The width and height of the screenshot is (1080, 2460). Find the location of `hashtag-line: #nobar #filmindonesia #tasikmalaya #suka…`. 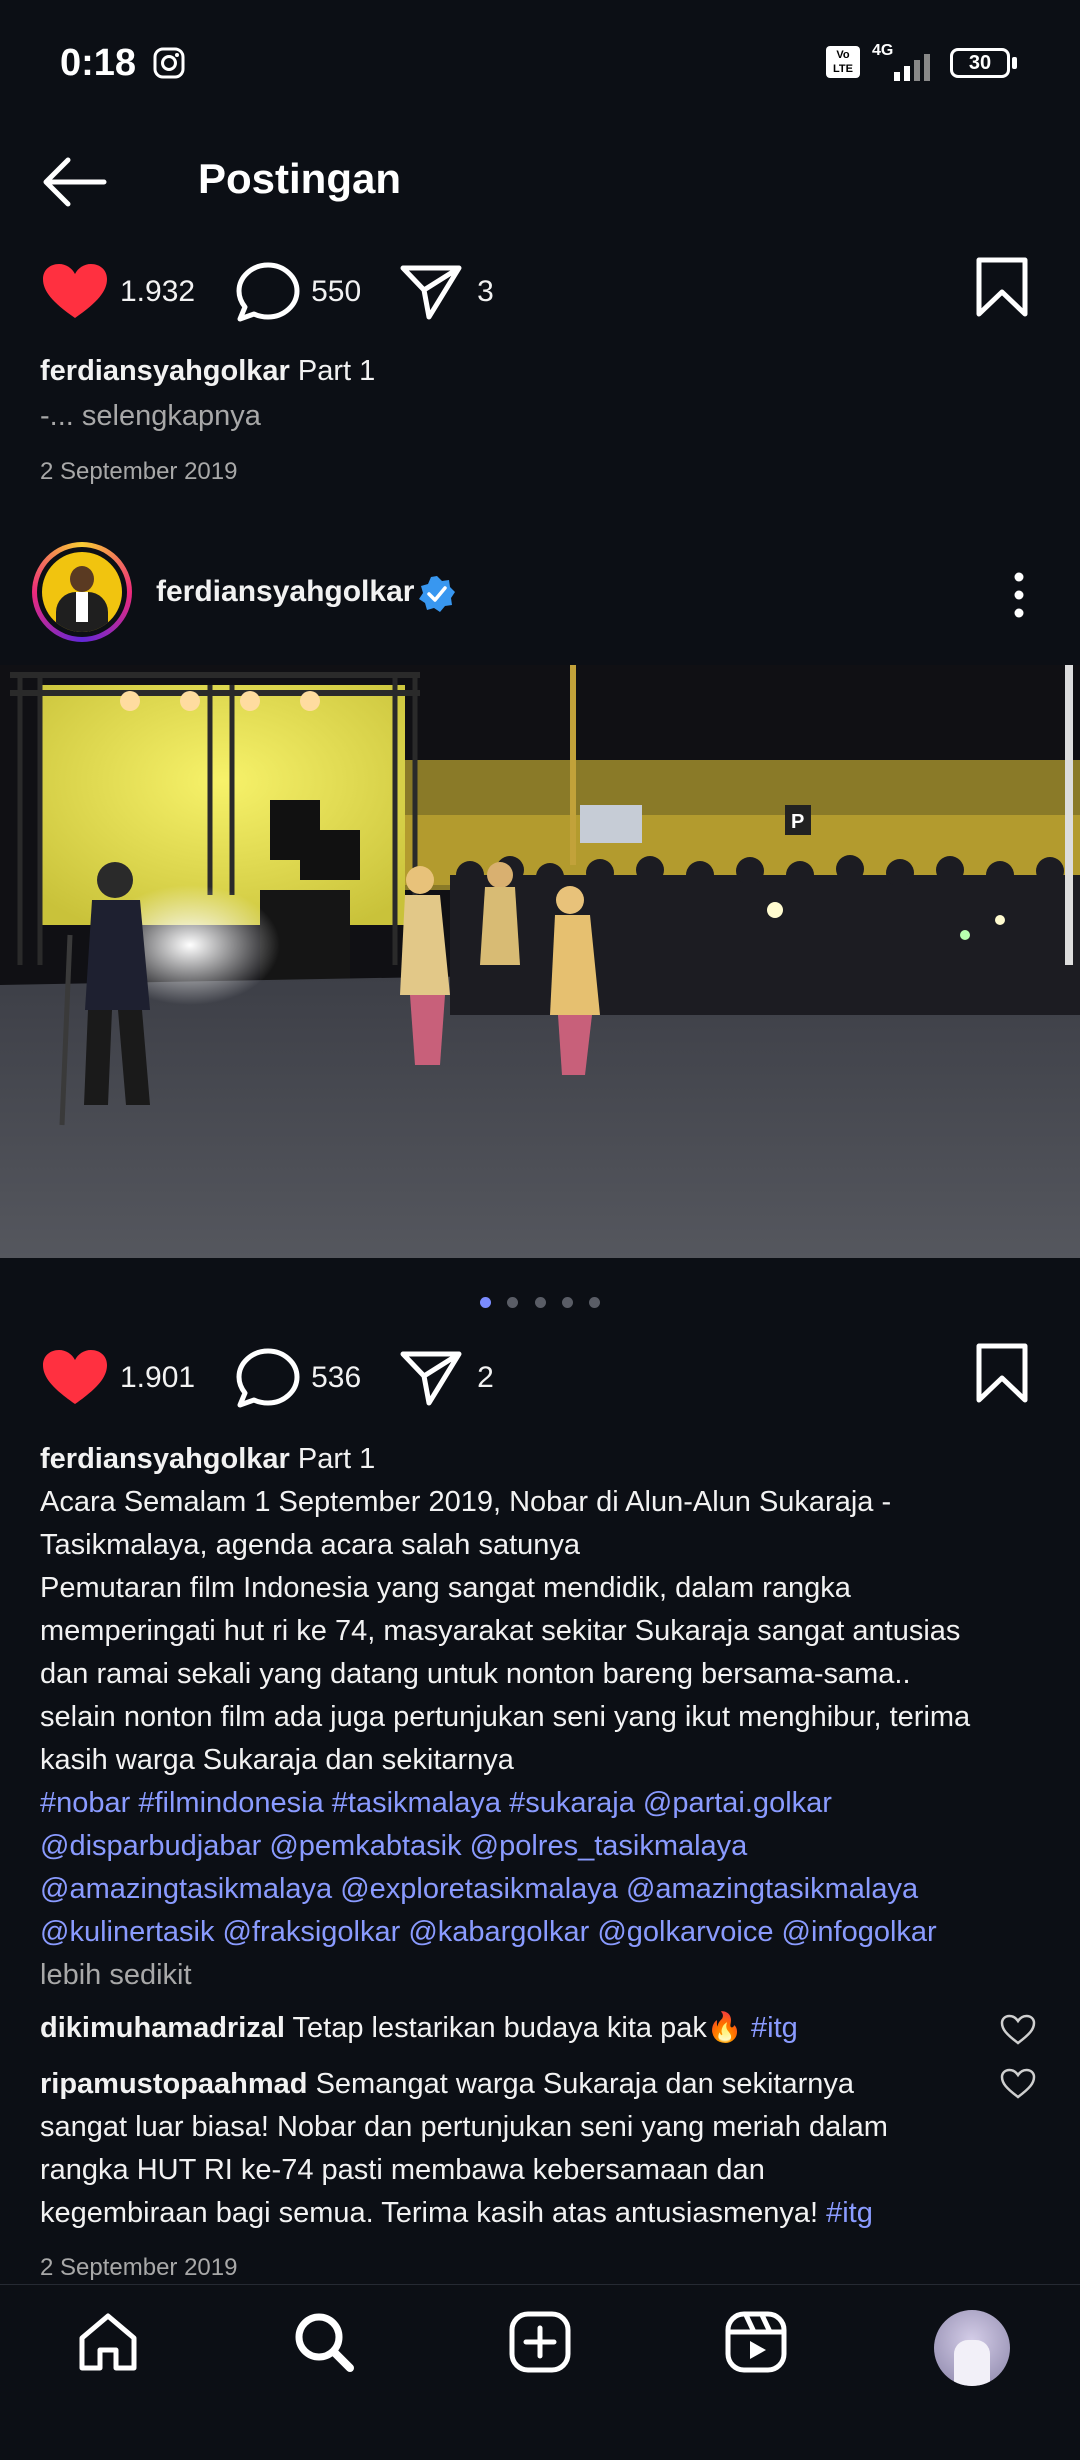

hashtag-line: #nobar #filmindonesia #tasikmalaya #suka… is located at coordinates (545, 1803).